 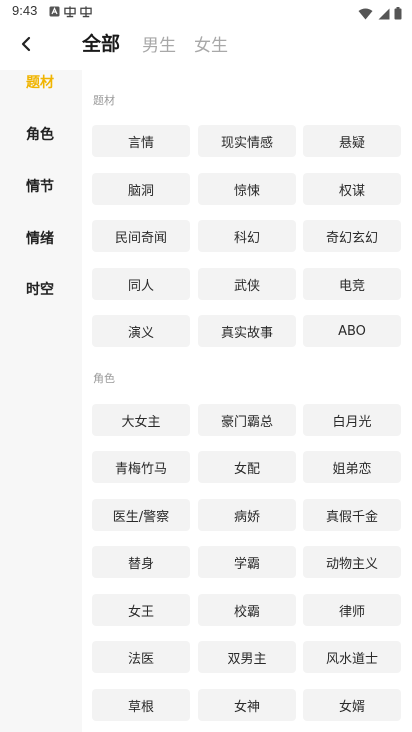 What do you see at coordinates (141, 515) in the screenshot?
I see `tag-item: 医生/警察` at bounding box center [141, 515].